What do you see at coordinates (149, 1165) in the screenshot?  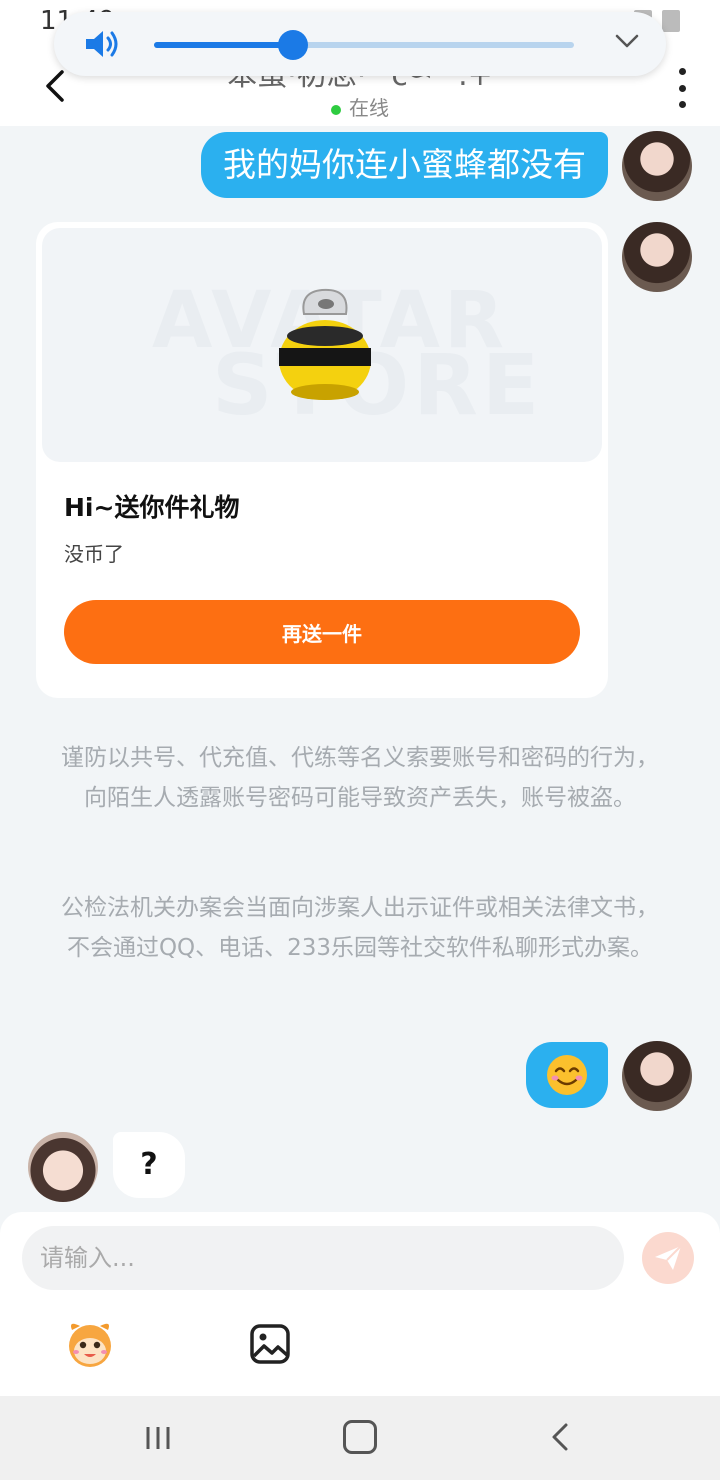 I see `incoming-message: ?` at bounding box center [149, 1165].